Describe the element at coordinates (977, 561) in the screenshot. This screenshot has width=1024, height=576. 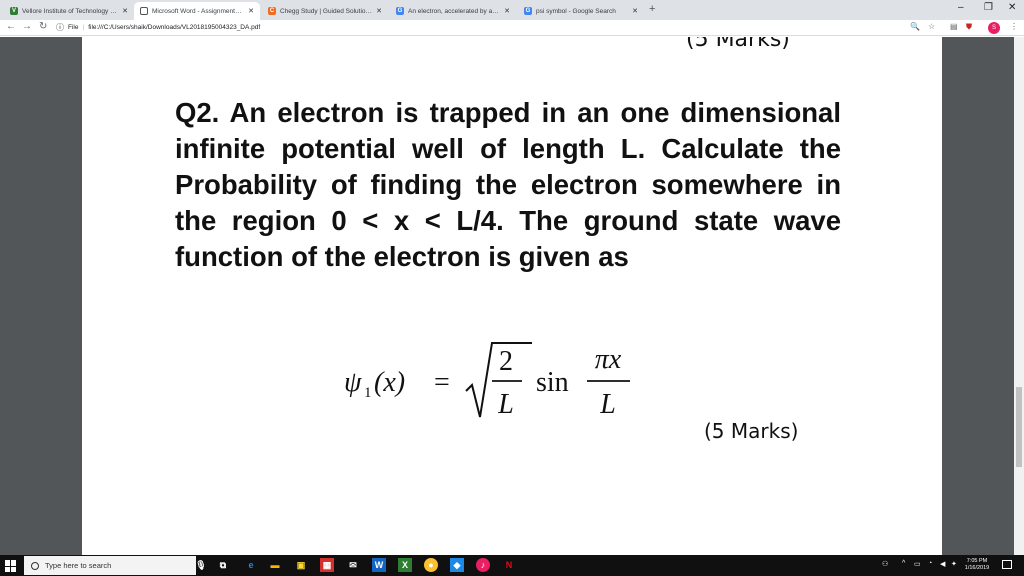
I see `clock-time: 7:05 PM` at that location.